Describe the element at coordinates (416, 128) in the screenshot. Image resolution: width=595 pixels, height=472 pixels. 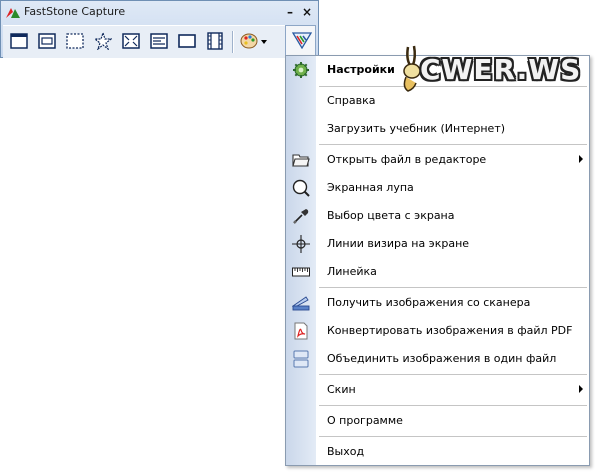
I see `menu-item-label: Загрузить учебник (Интернет)` at that location.